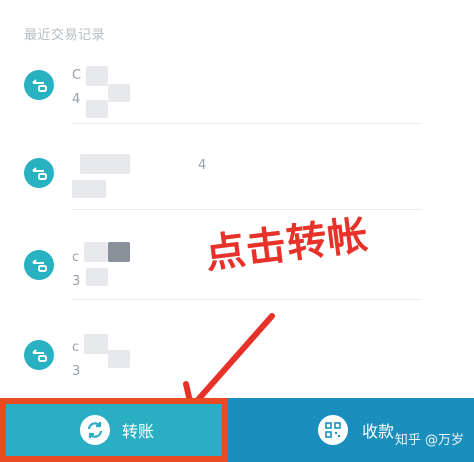  What do you see at coordinates (114, 430) in the screenshot?
I see `transfer-button: 转账` at bounding box center [114, 430].